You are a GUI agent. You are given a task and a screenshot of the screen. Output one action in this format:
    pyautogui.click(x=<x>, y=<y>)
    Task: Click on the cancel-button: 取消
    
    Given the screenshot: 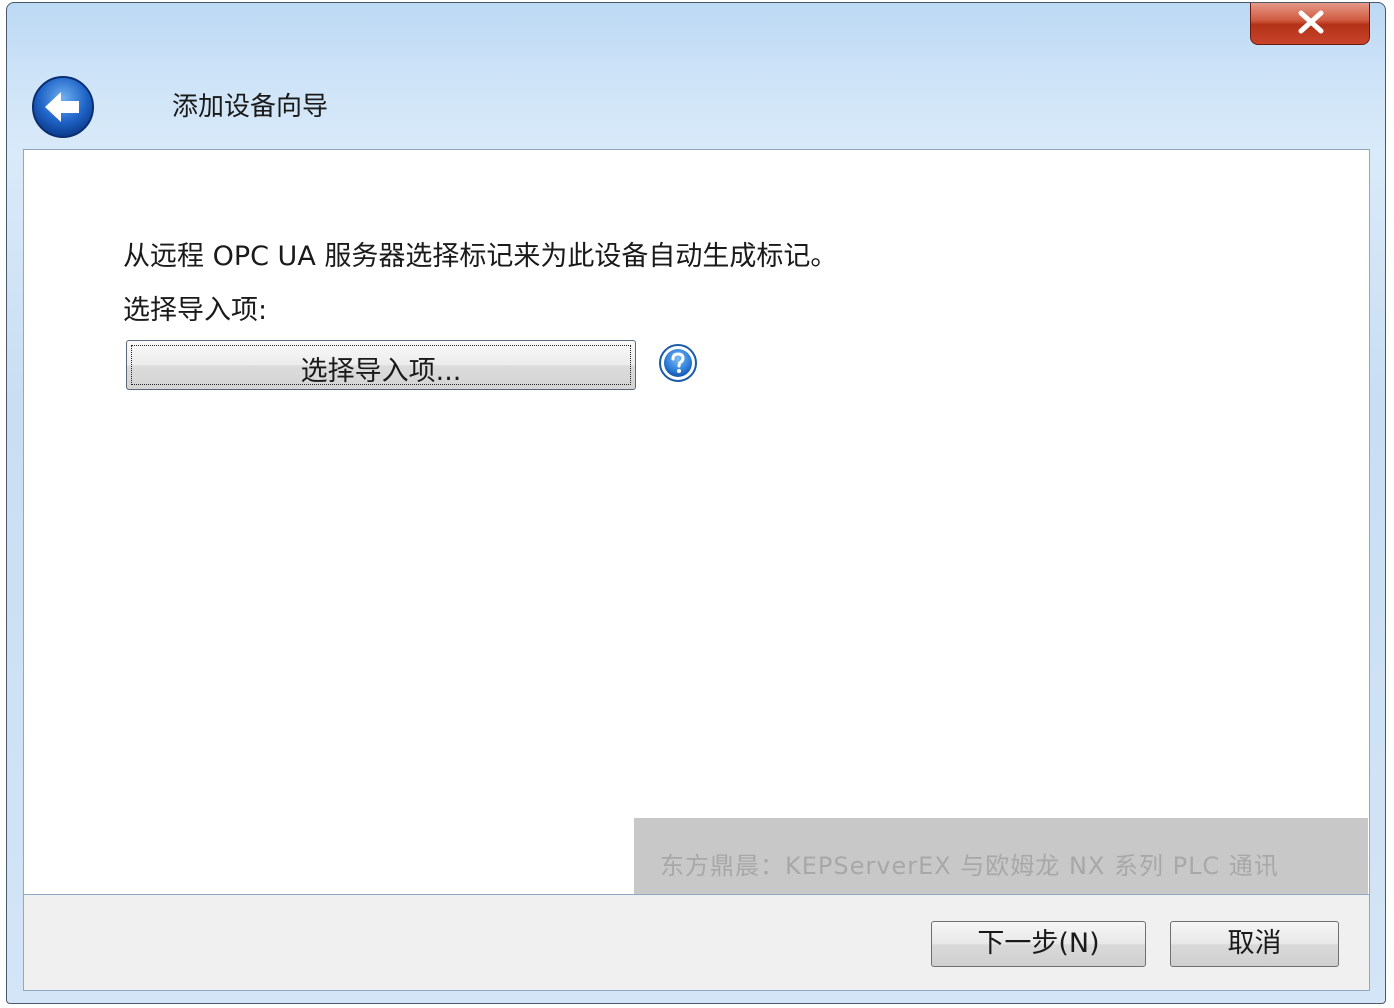 What is the action you would take?
    pyautogui.click(x=1254, y=944)
    